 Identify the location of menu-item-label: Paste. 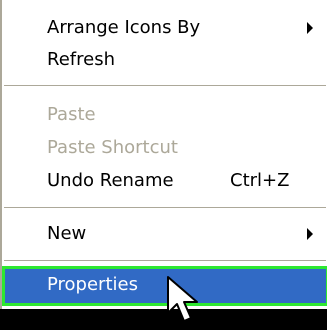
(71, 114).